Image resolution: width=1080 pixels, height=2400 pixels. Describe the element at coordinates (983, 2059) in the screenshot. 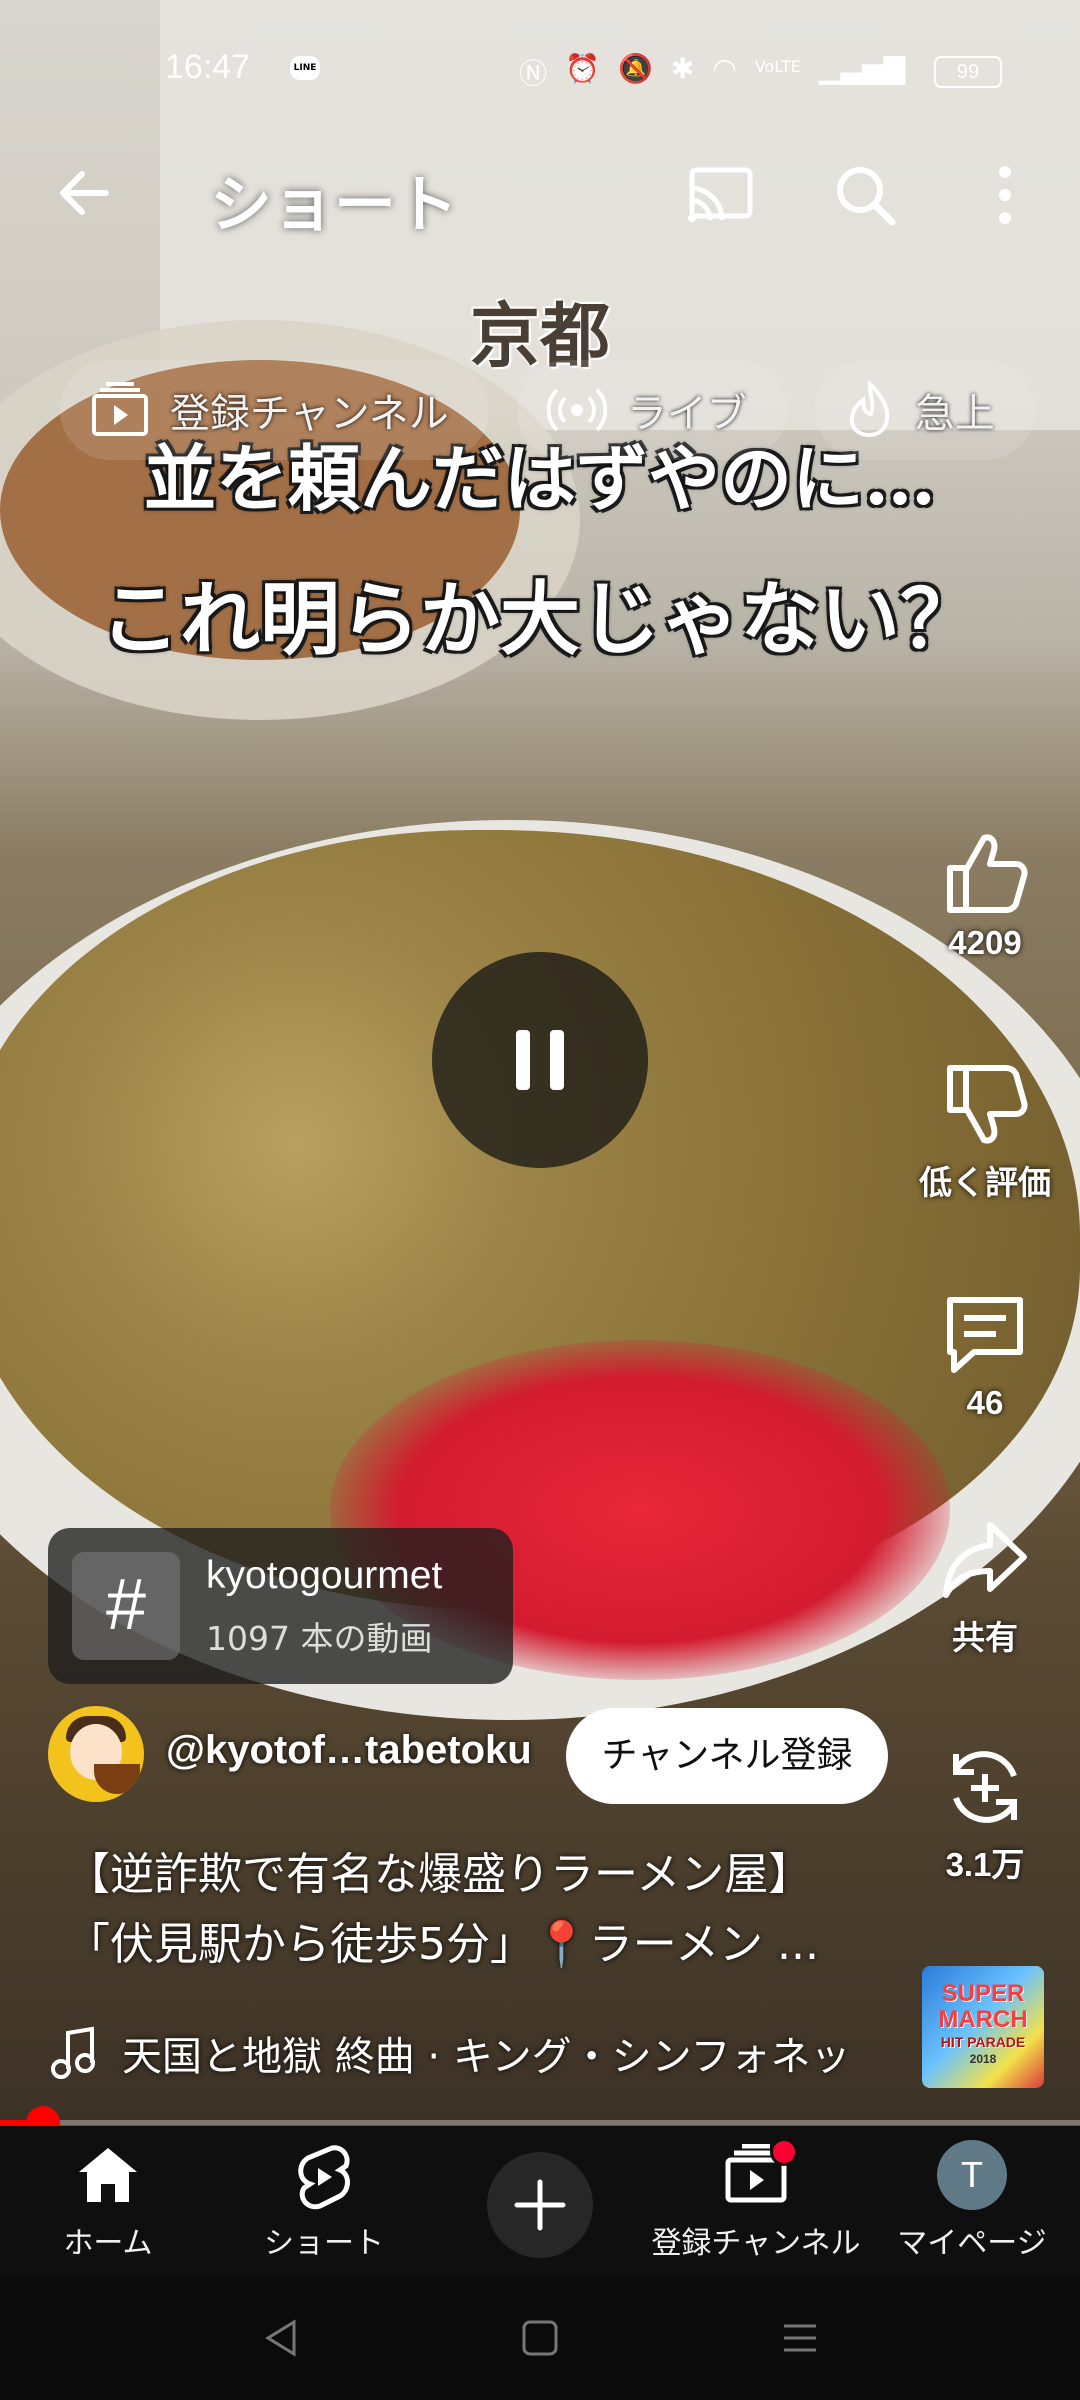

I see `album-line-4: 2018` at that location.